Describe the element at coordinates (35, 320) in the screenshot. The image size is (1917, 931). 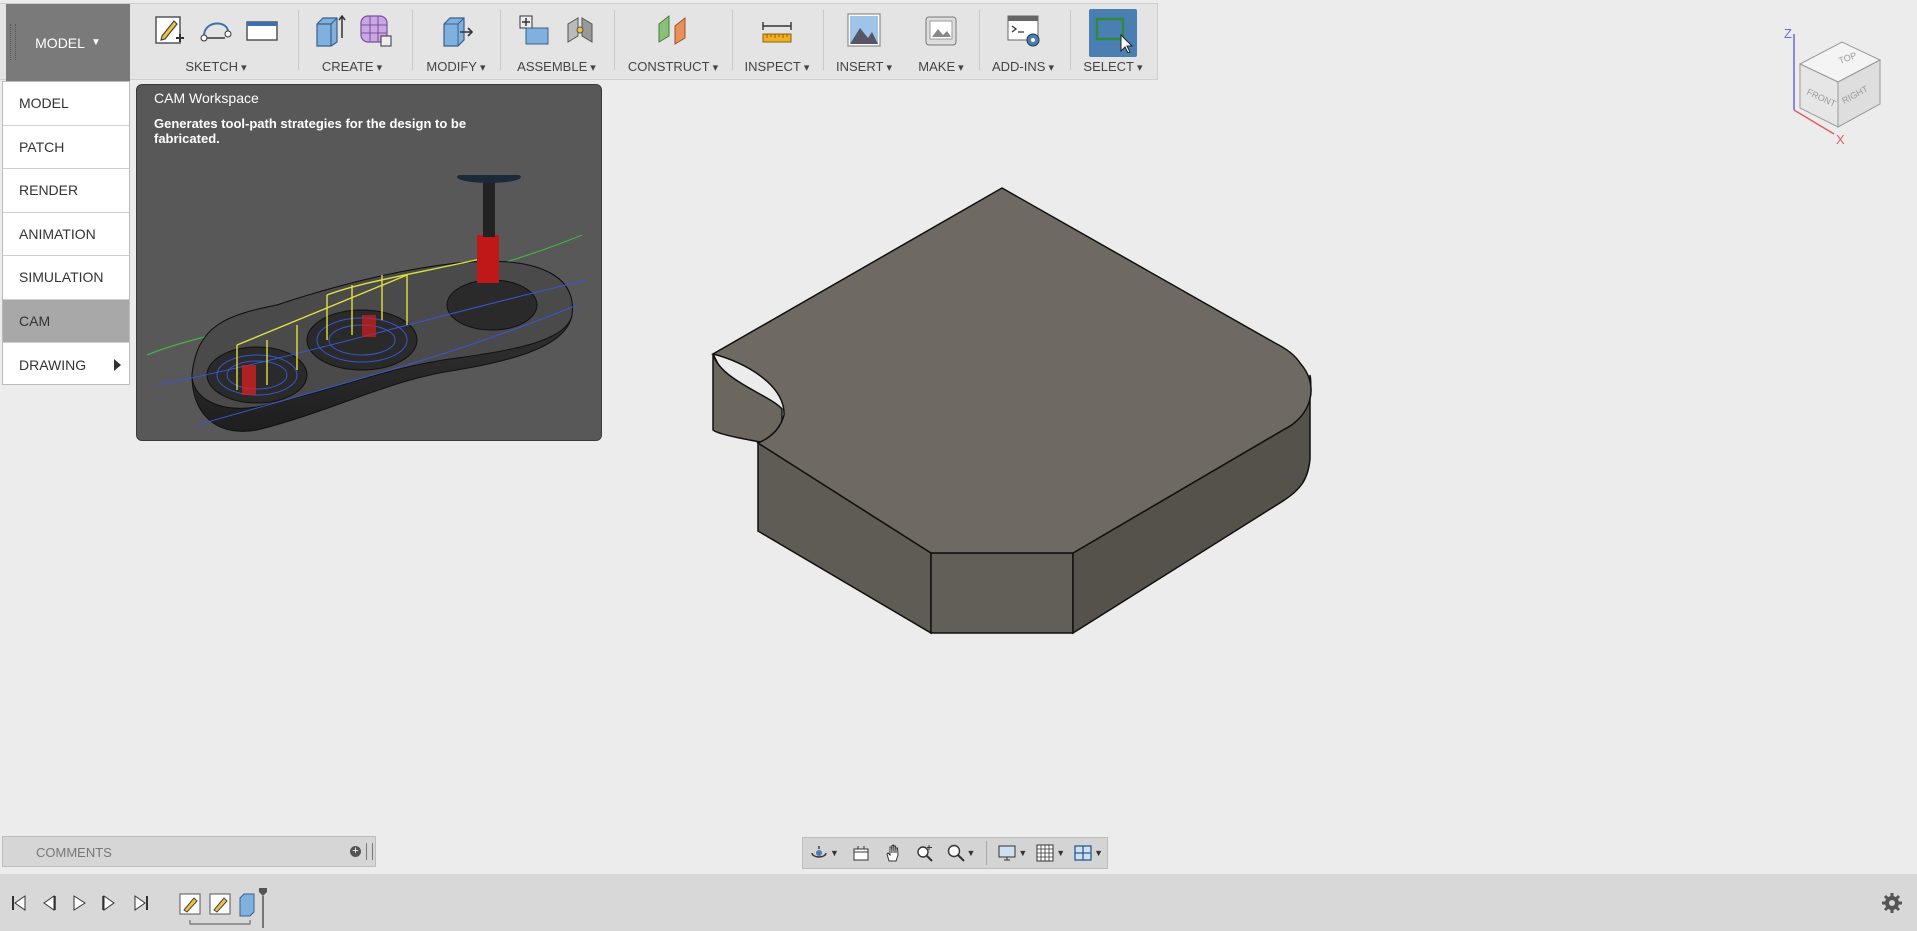
I see `menu-item-label: CAM` at that location.